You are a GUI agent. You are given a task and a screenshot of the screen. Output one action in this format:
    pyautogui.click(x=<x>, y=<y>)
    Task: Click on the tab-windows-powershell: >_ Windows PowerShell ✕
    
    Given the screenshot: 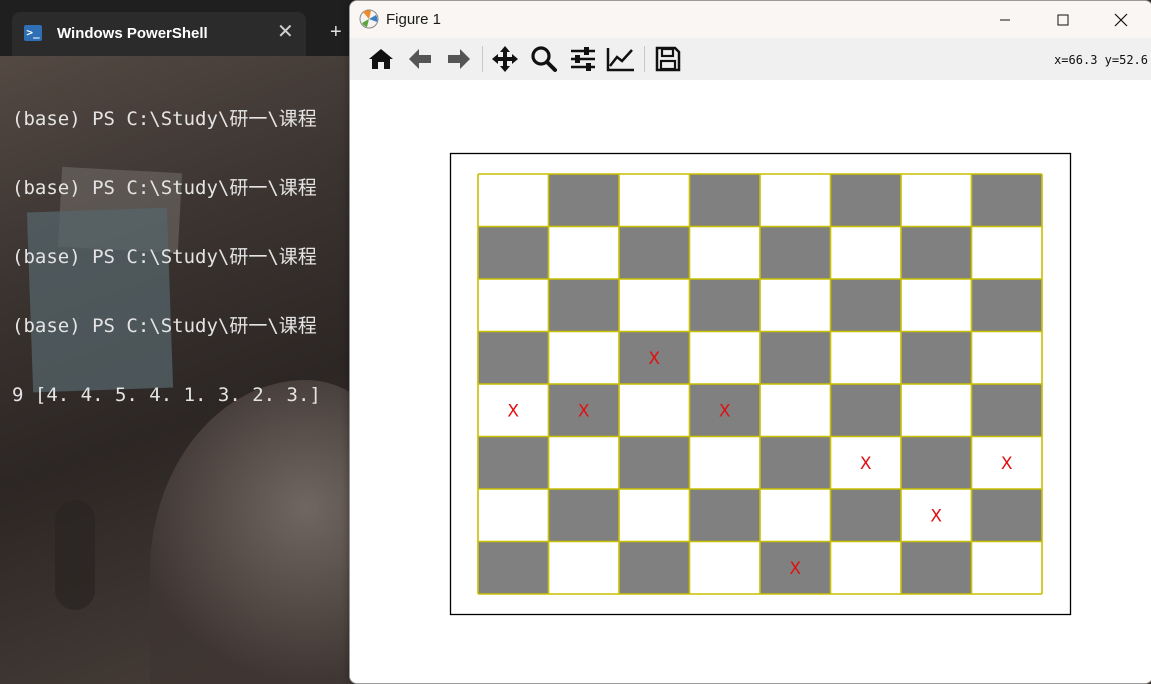 What is the action you would take?
    pyautogui.click(x=159, y=34)
    